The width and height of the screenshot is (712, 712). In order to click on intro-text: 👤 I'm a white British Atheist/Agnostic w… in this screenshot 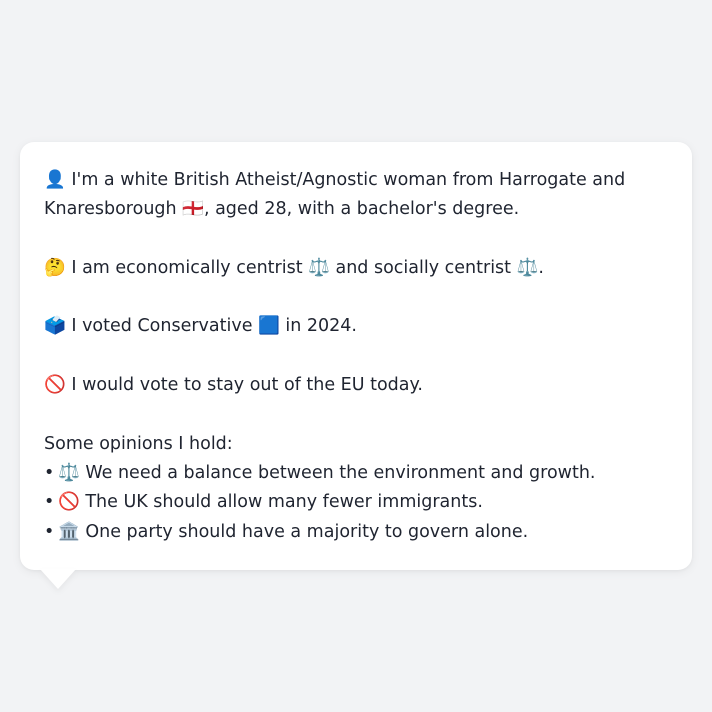, I will do `click(335, 195)`.